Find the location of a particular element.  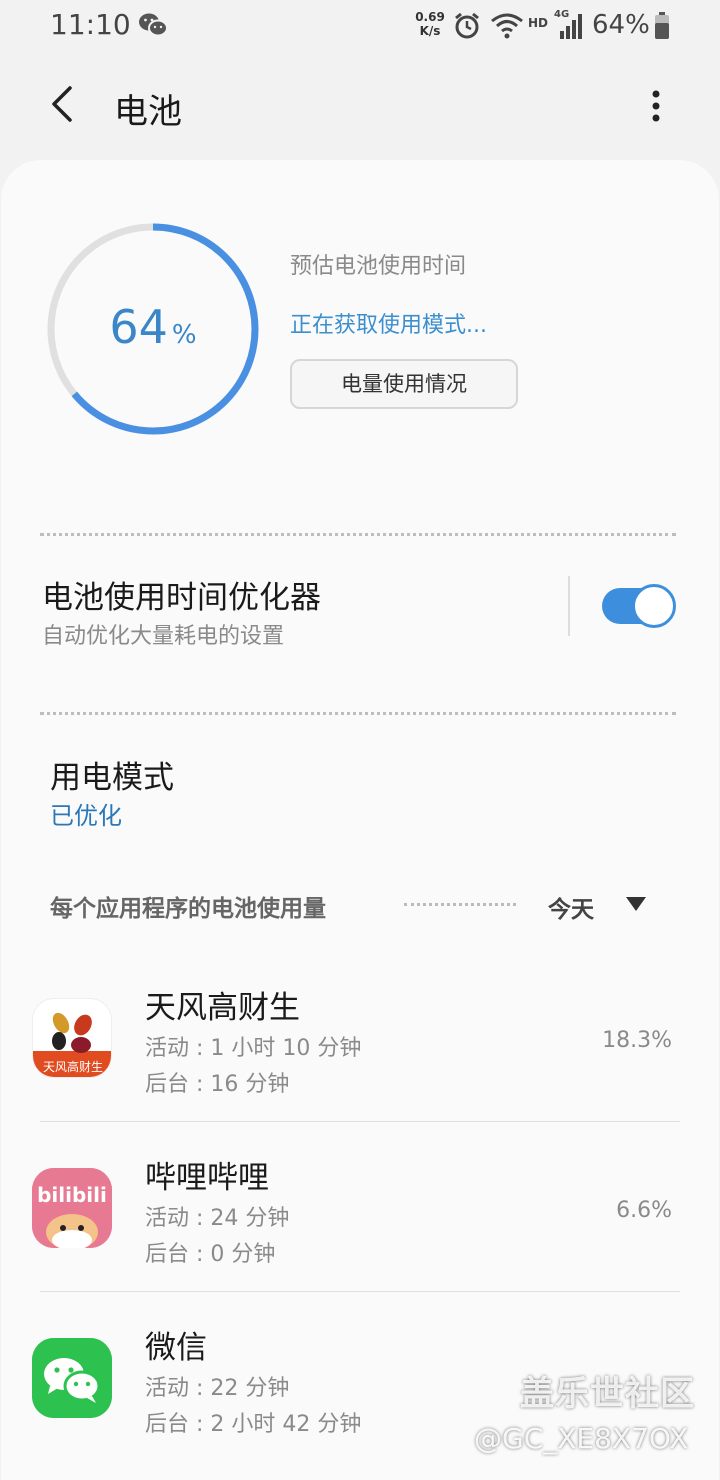

alarm-icon is located at coordinates (467, 28).